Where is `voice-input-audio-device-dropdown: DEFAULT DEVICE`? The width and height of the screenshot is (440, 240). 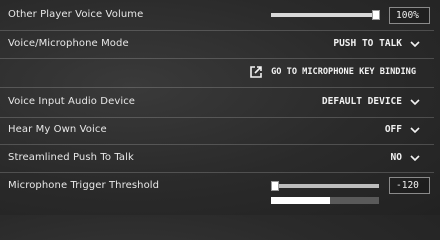 voice-input-audio-device-dropdown: DEFAULT DEVICE is located at coordinates (371, 101).